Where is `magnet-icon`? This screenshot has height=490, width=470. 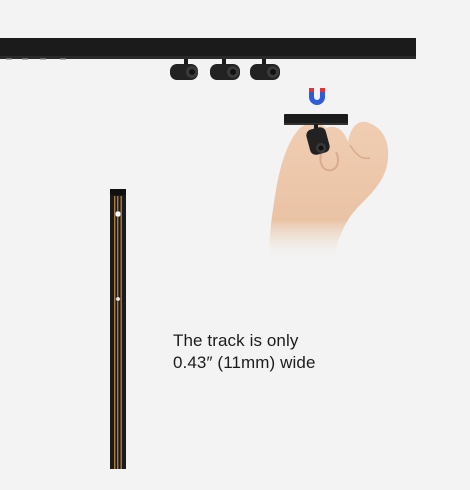
magnet-icon is located at coordinates (317, 96).